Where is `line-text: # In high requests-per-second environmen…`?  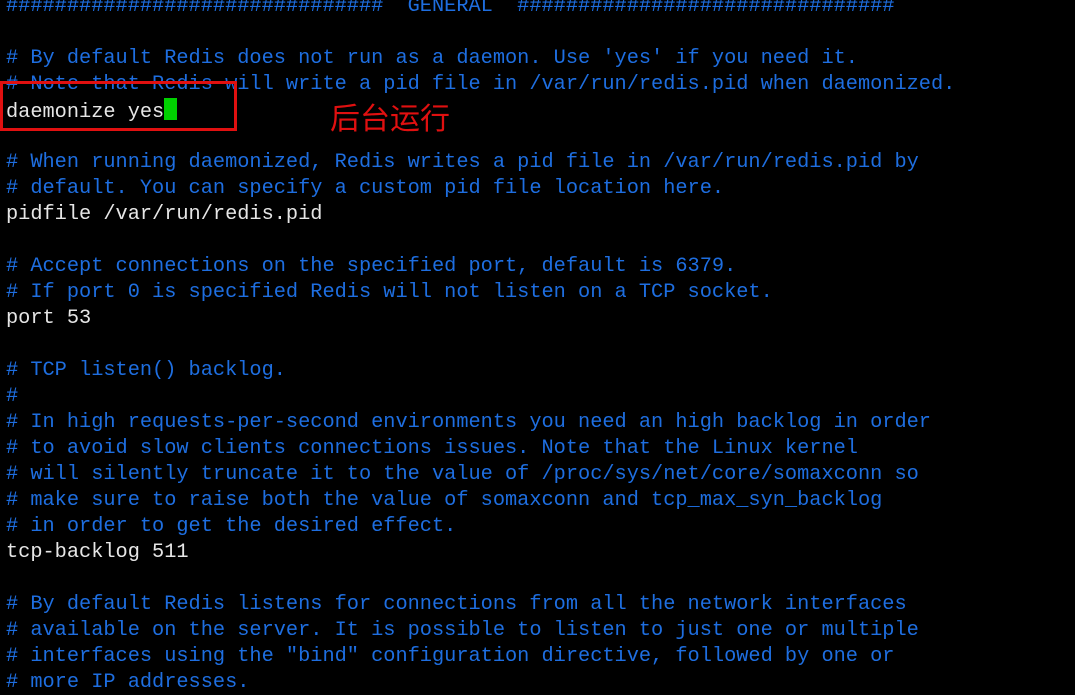
line-text: # In high requests-per-second environmen… is located at coordinates (468, 422).